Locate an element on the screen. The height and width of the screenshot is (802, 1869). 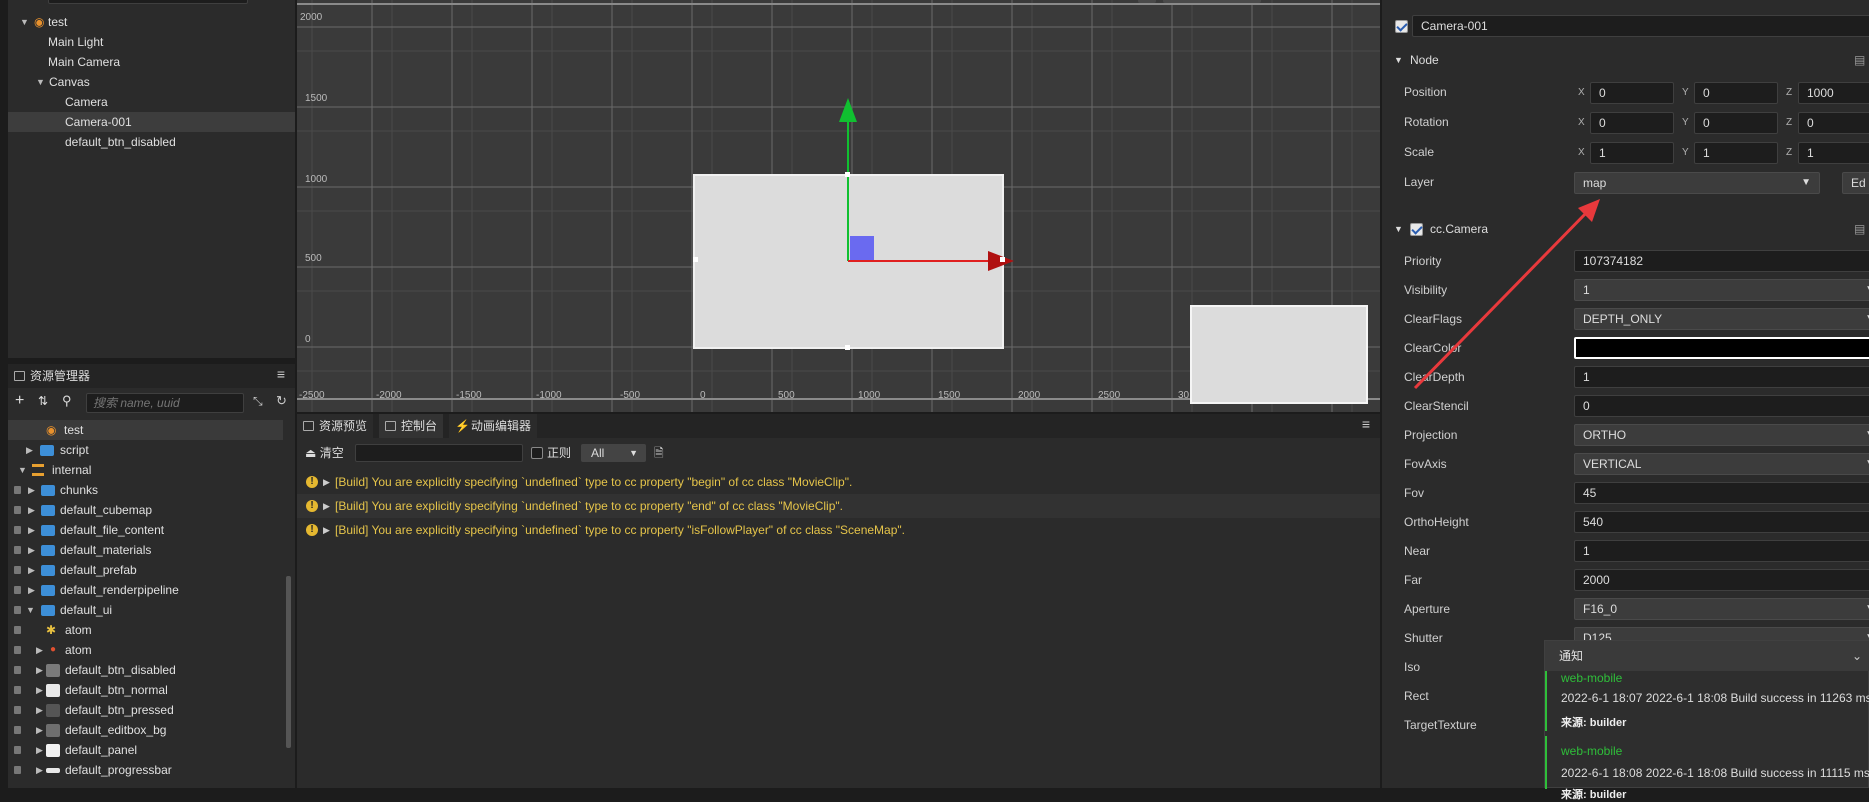
edit-layer-button: Ed is located at coordinates (1855, 183).